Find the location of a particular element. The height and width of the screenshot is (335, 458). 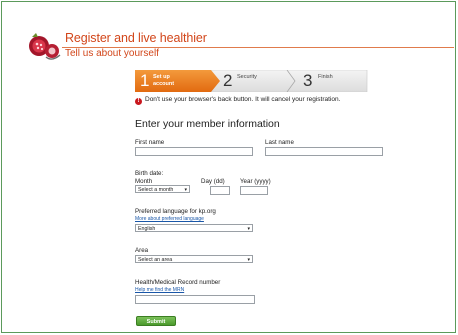

preferred-language-label: Preferred language for kp.org is located at coordinates (175, 211).